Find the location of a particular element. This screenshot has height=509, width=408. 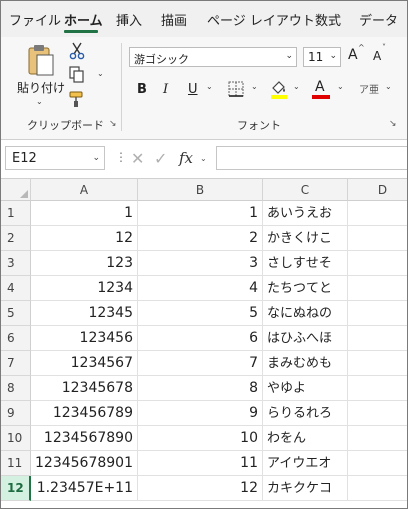

row-header: 1 is located at coordinates (16, 213).